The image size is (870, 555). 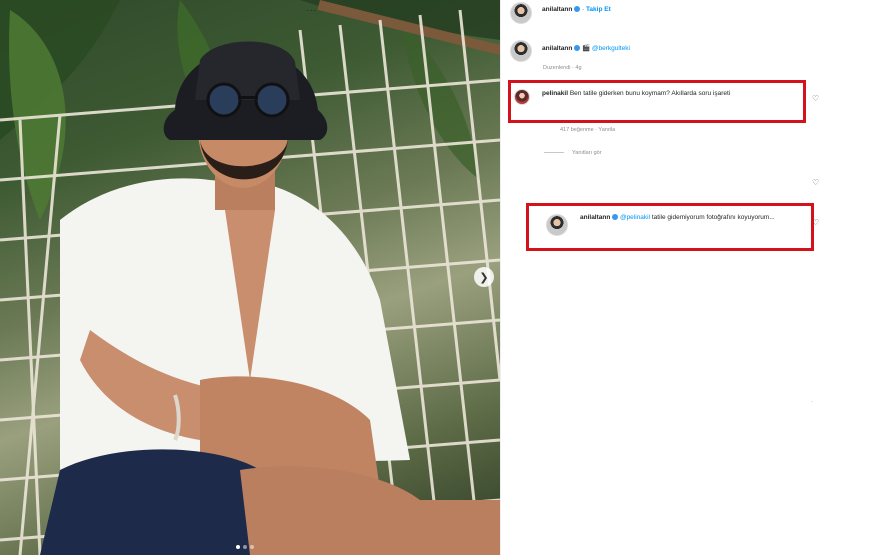 What do you see at coordinates (554, 152) in the screenshot?
I see `replies-divider` at bounding box center [554, 152].